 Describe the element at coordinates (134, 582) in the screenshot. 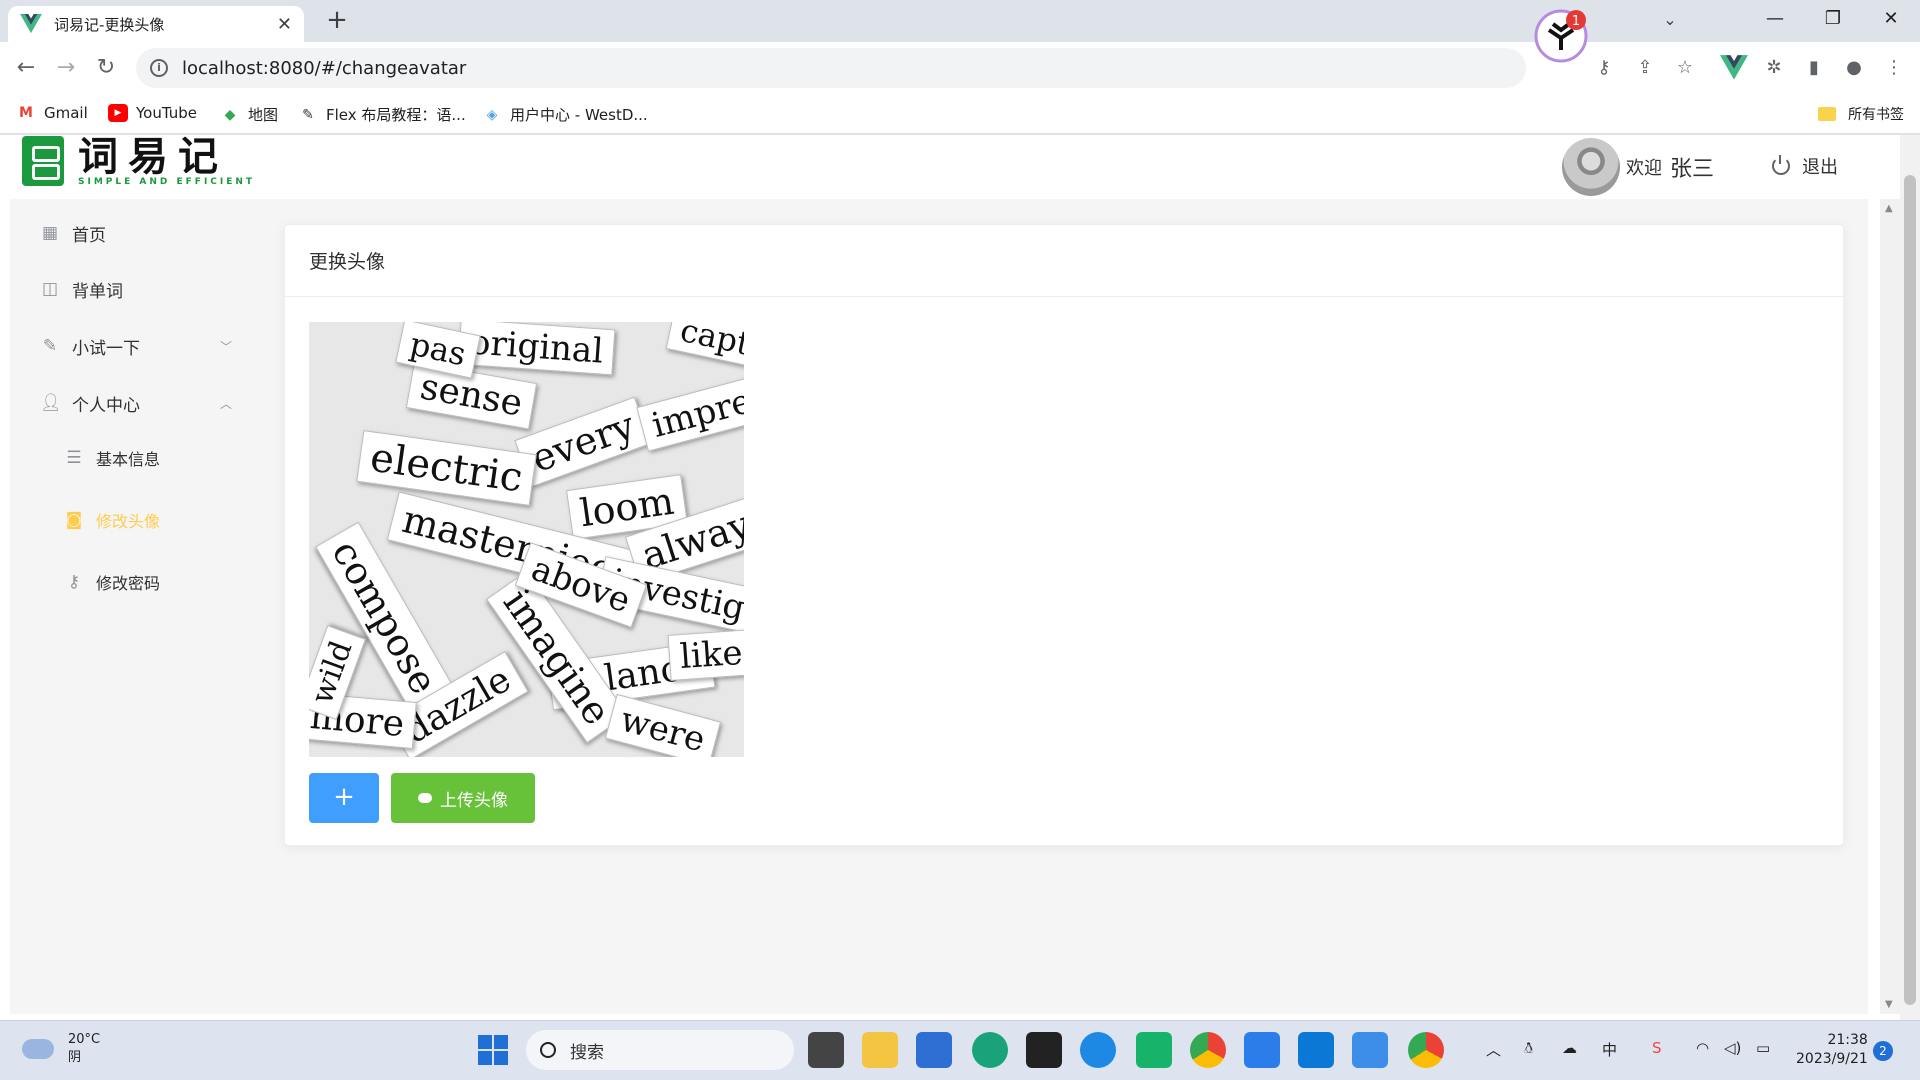

I see `sidebar-subitem-change-password: ⚷ 修改密码` at that location.